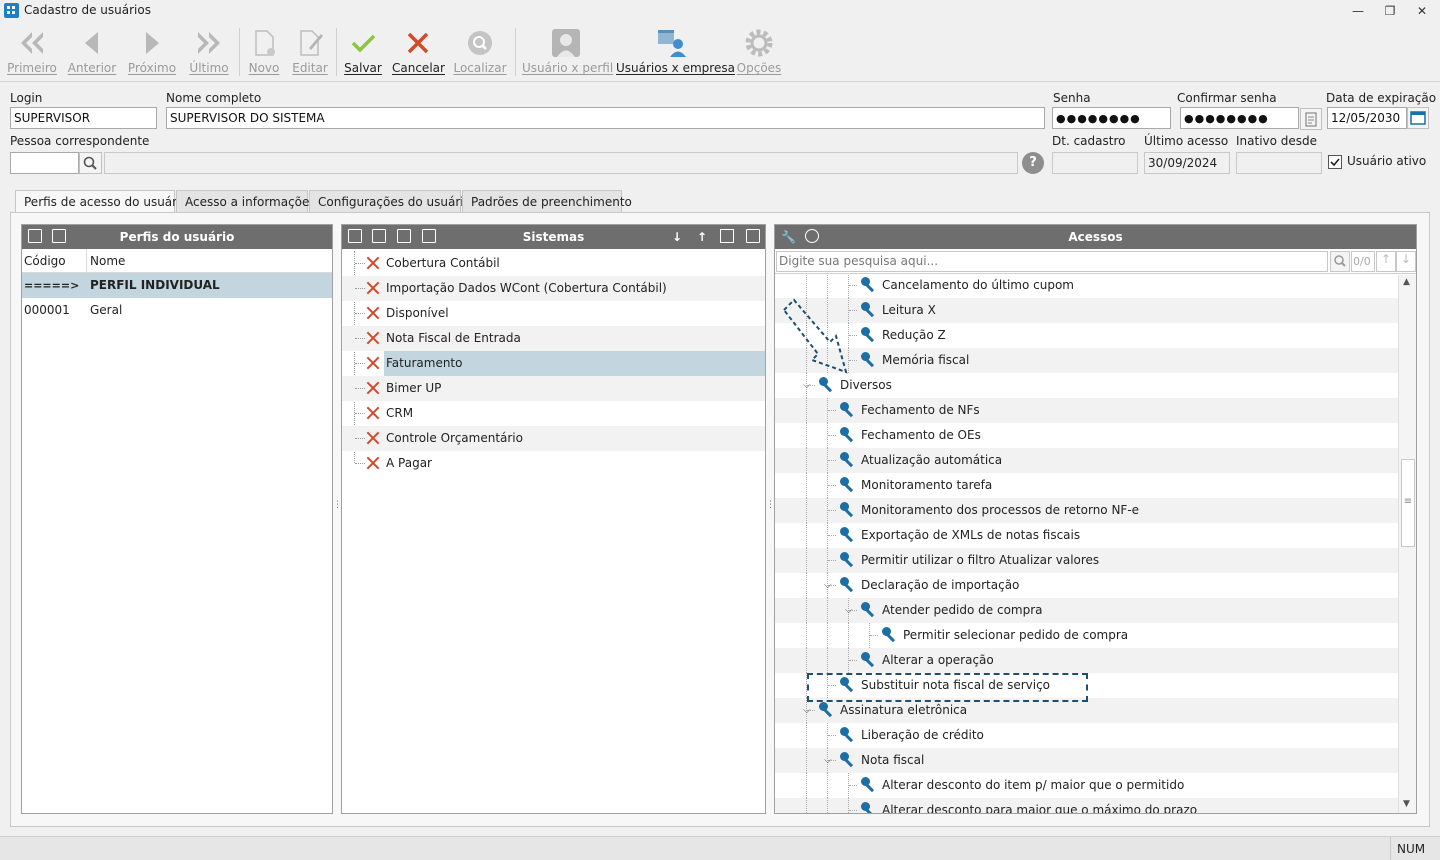  Describe the element at coordinates (1418, 118) in the screenshot. I see `calendar-button` at that location.